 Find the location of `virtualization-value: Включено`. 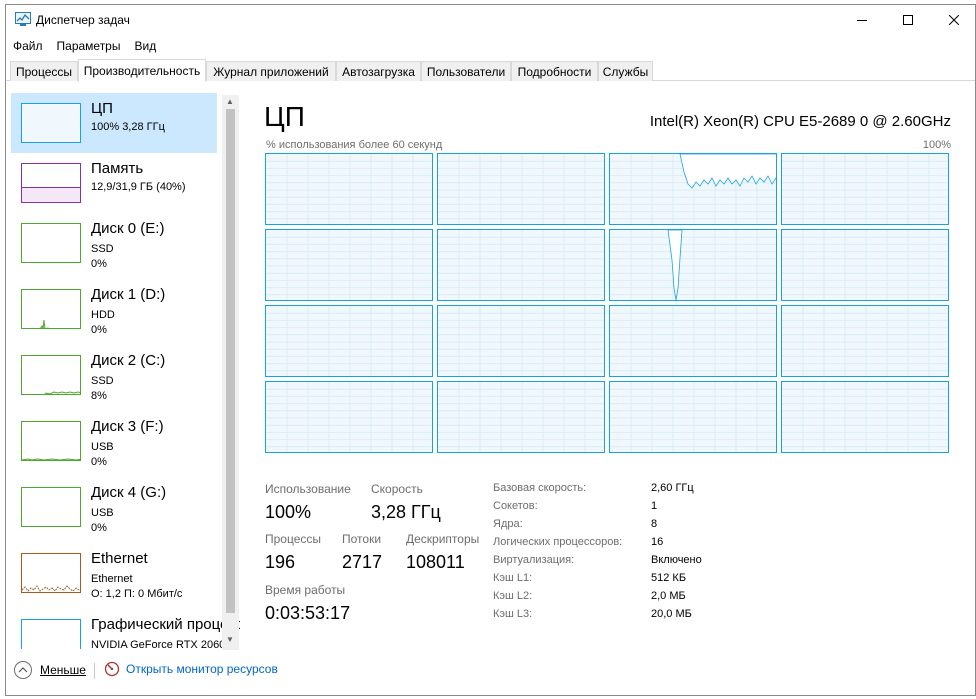

virtualization-value: Включено is located at coordinates (676, 560).